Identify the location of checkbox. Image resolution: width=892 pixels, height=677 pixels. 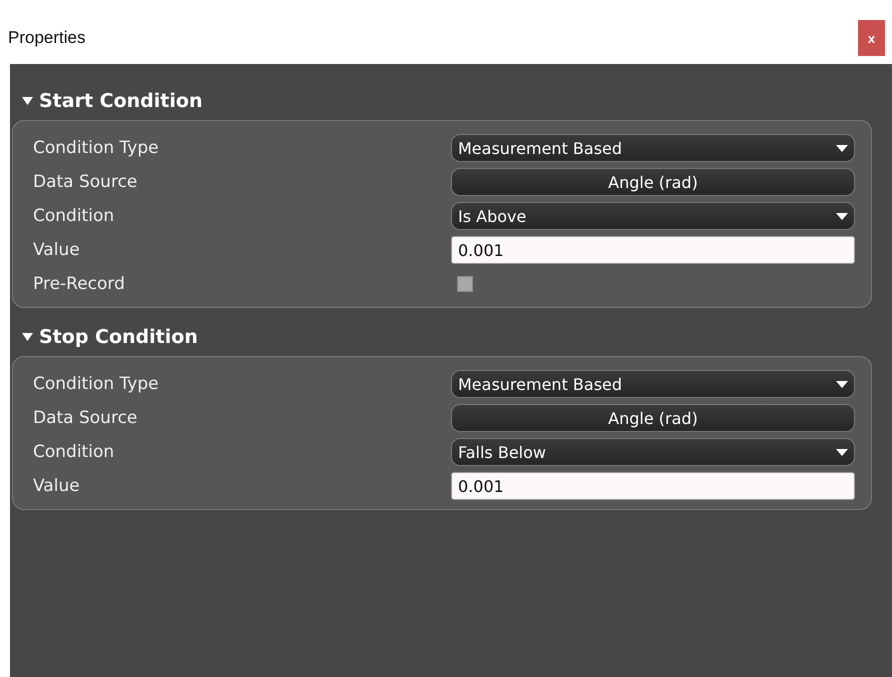
(465, 284).